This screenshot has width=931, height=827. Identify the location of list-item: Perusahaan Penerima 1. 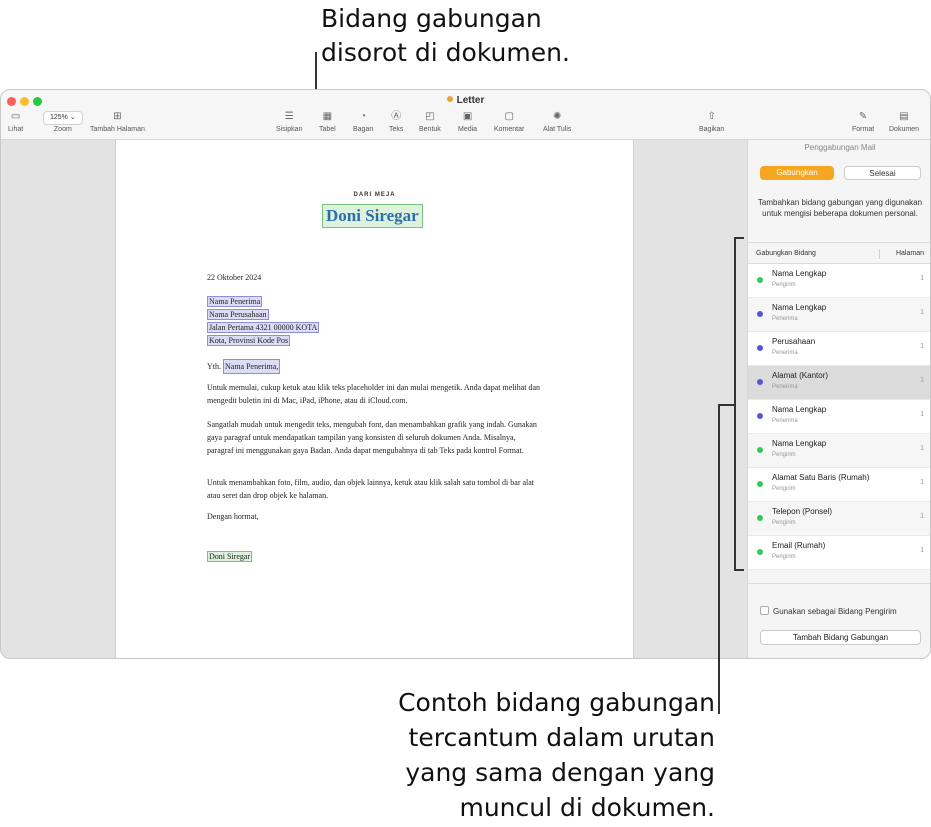
(839, 349).